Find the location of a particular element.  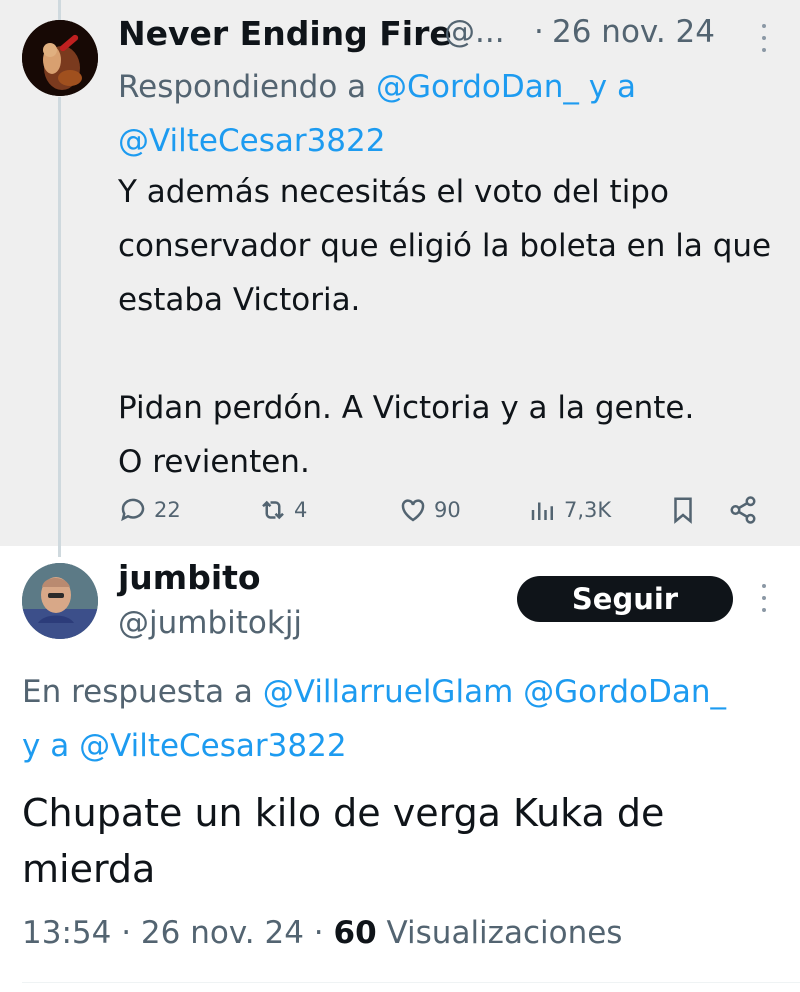

author-name: jumbito is located at coordinates (189, 577).